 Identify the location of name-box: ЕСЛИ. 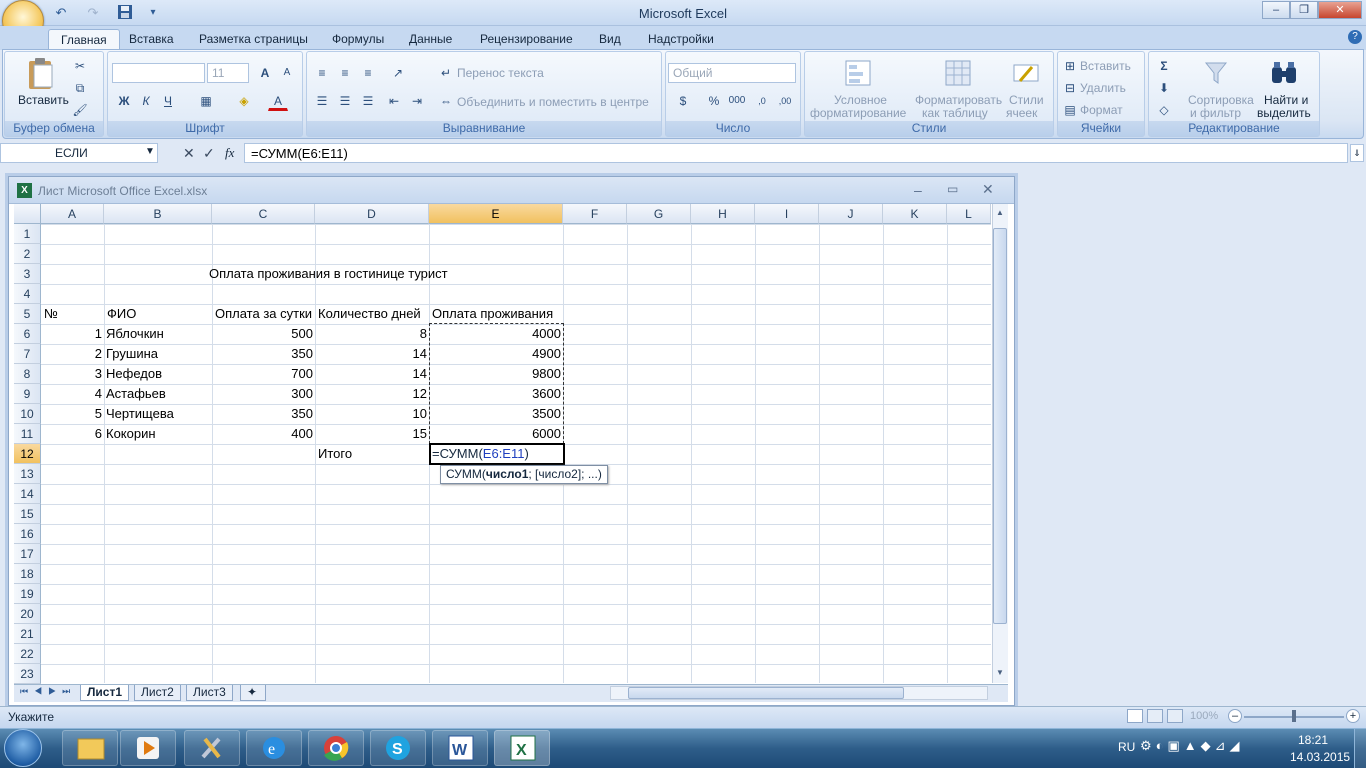
(79, 153).